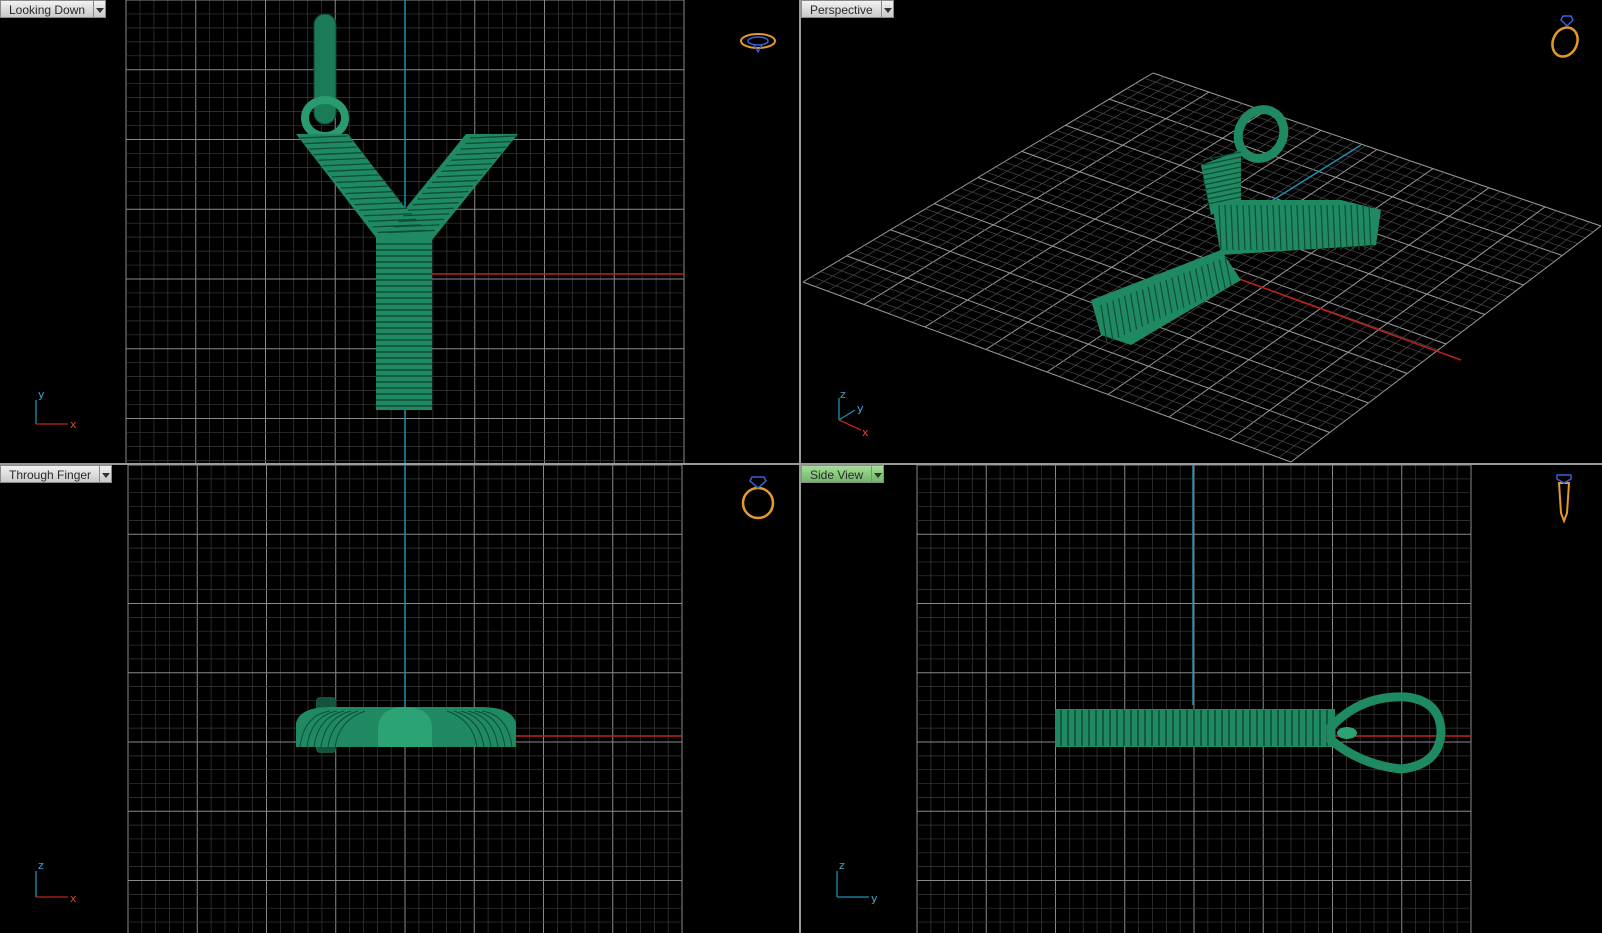 Image resolution: width=1602 pixels, height=933 pixels. Describe the element at coordinates (857, 882) in the screenshot. I see `axis-triad: z y` at that location.